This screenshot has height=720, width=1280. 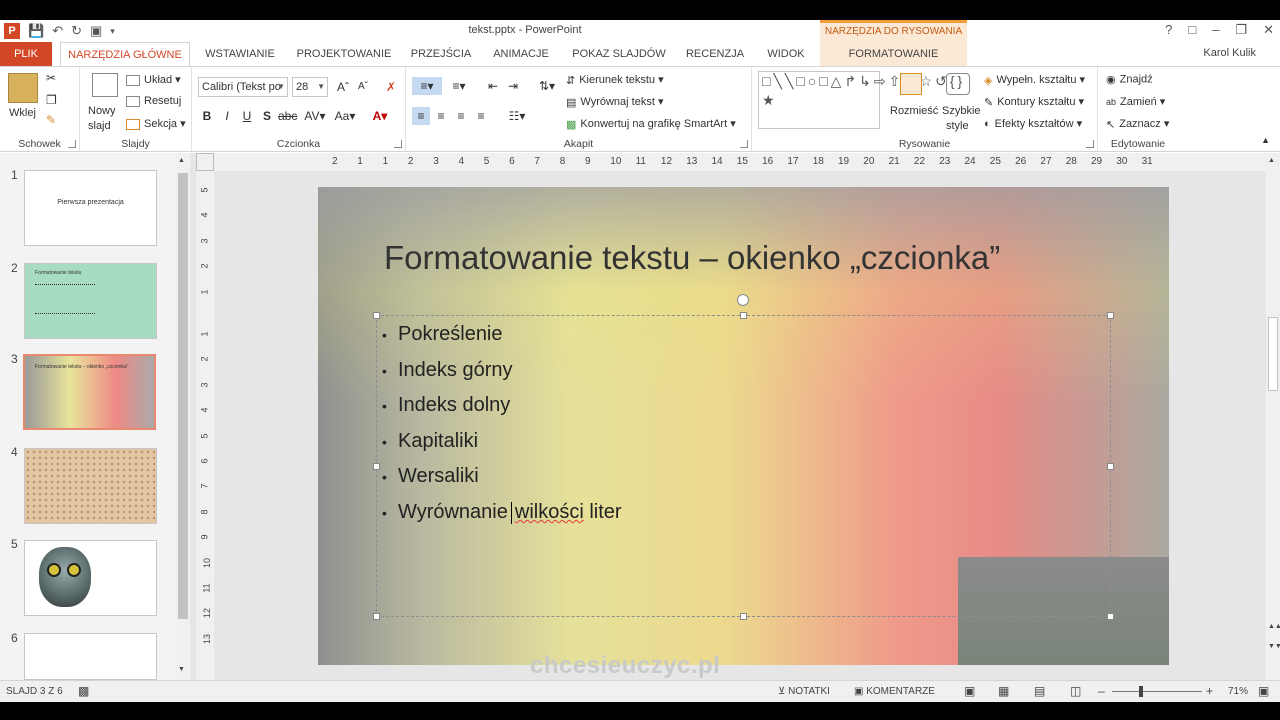 What do you see at coordinates (310, 87) in the screenshot?
I see `font-size-combo: 28 ▼` at bounding box center [310, 87].